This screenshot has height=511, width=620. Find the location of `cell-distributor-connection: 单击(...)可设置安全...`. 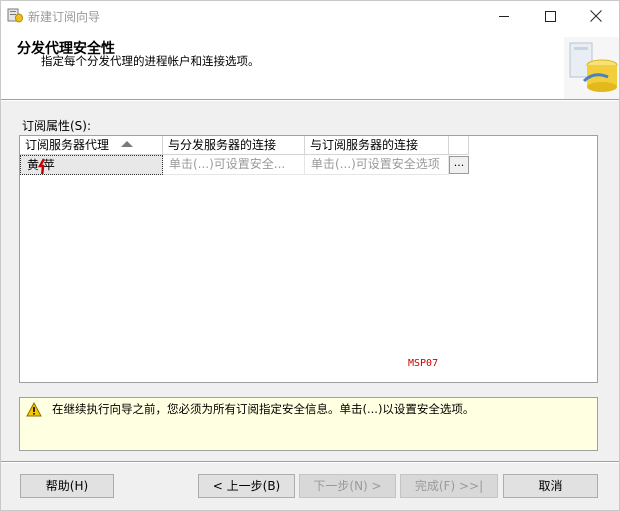

cell-distributor-connection: 单击(...)可设置安全... is located at coordinates (234, 165).